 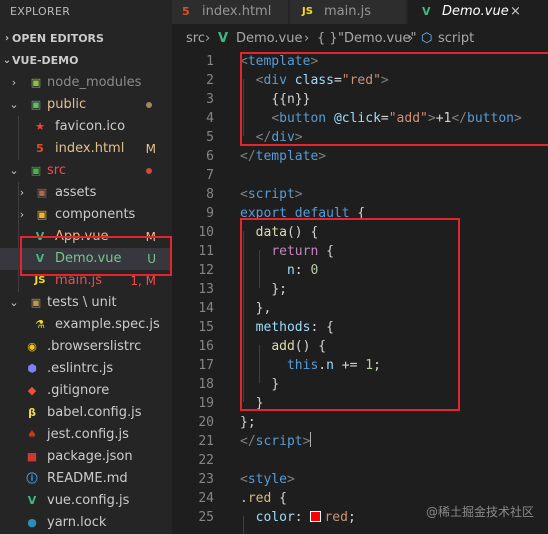 What do you see at coordinates (86, 259) in the screenshot?
I see `tree-item-demo-vue: V Demo.vue U` at bounding box center [86, 259].